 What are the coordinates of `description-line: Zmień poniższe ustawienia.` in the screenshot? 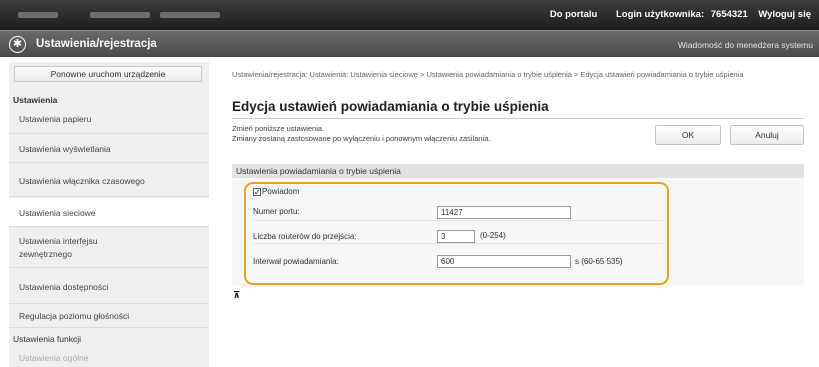 It's located at (278, 128).